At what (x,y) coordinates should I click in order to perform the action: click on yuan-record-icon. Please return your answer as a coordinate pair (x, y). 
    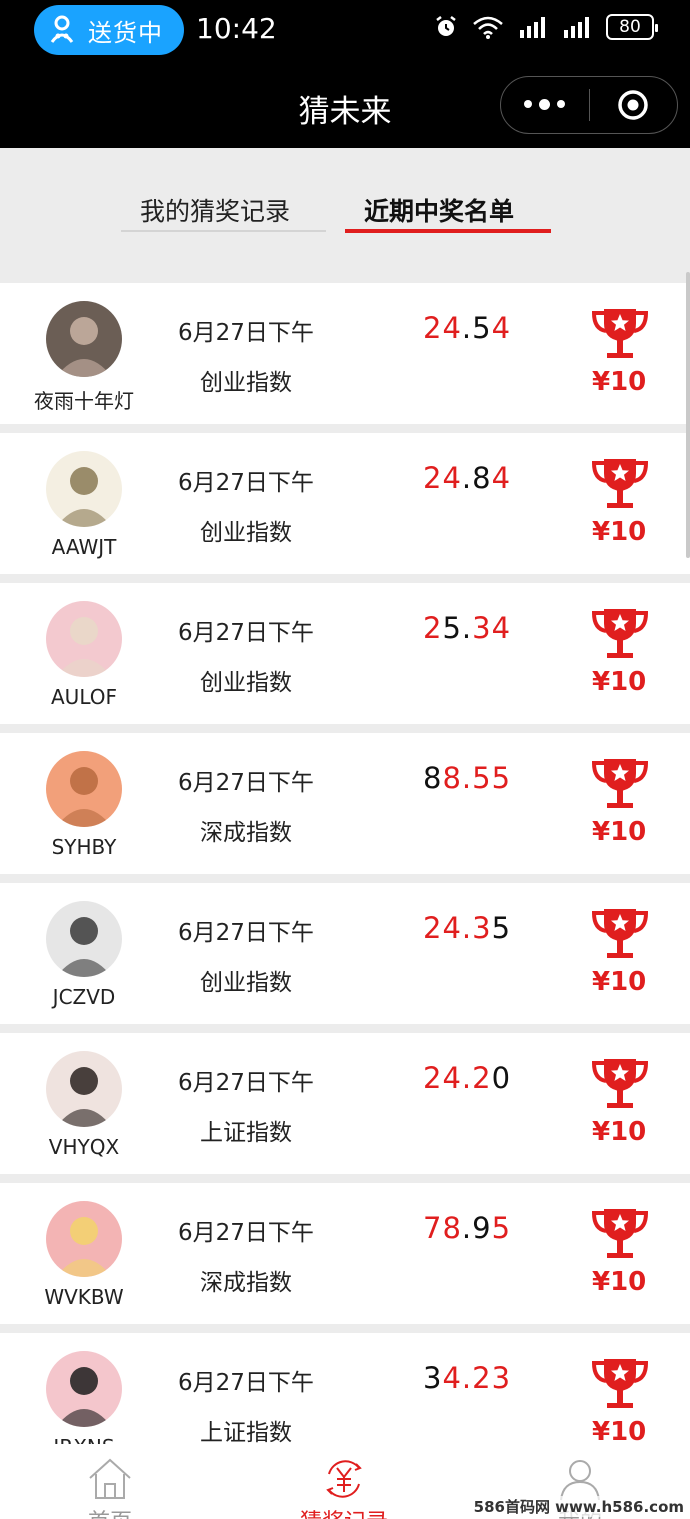
    Looking at the image, I should click on (344, 1479).